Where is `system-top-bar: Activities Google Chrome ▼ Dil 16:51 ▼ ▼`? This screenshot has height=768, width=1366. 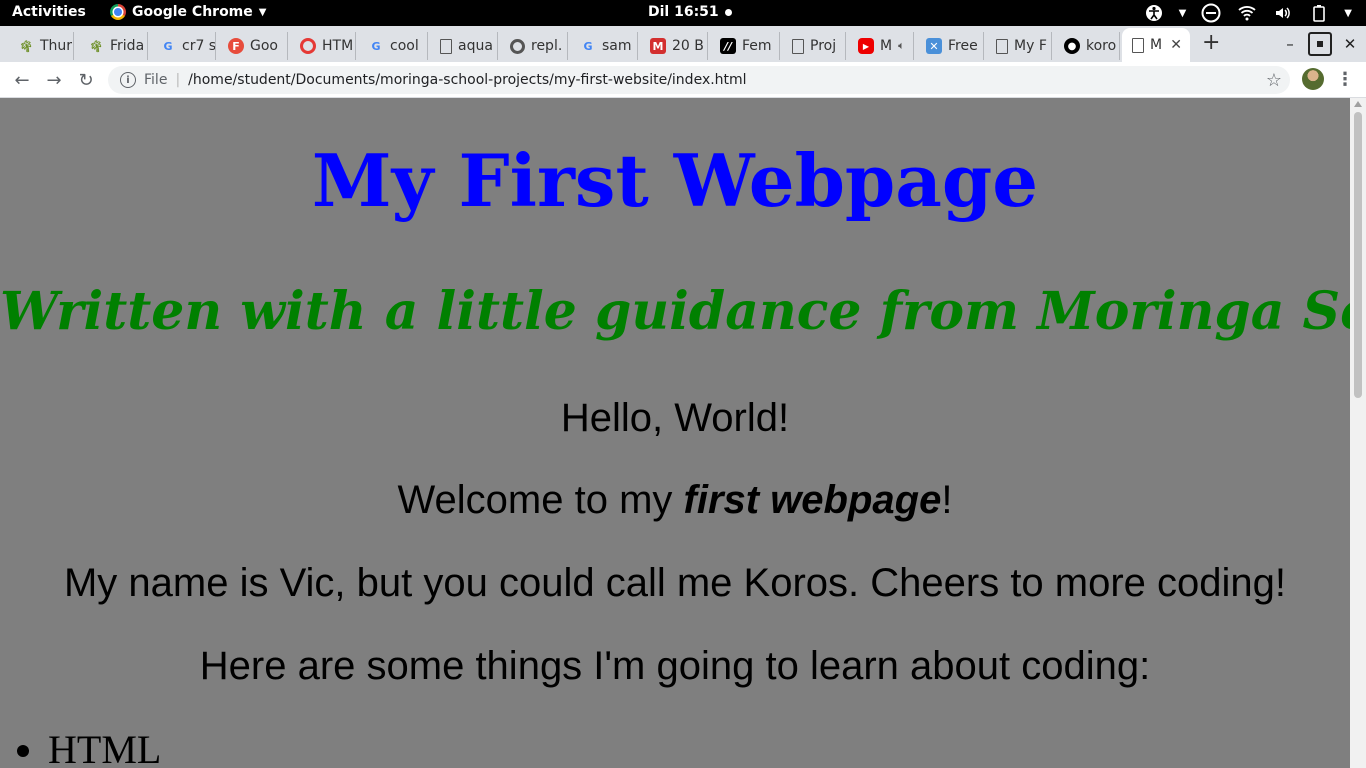
system-top-bar: Activities Google Chrome ▼ Dil 16:51 ▼ ▼ is located at coordinates (683, 13).